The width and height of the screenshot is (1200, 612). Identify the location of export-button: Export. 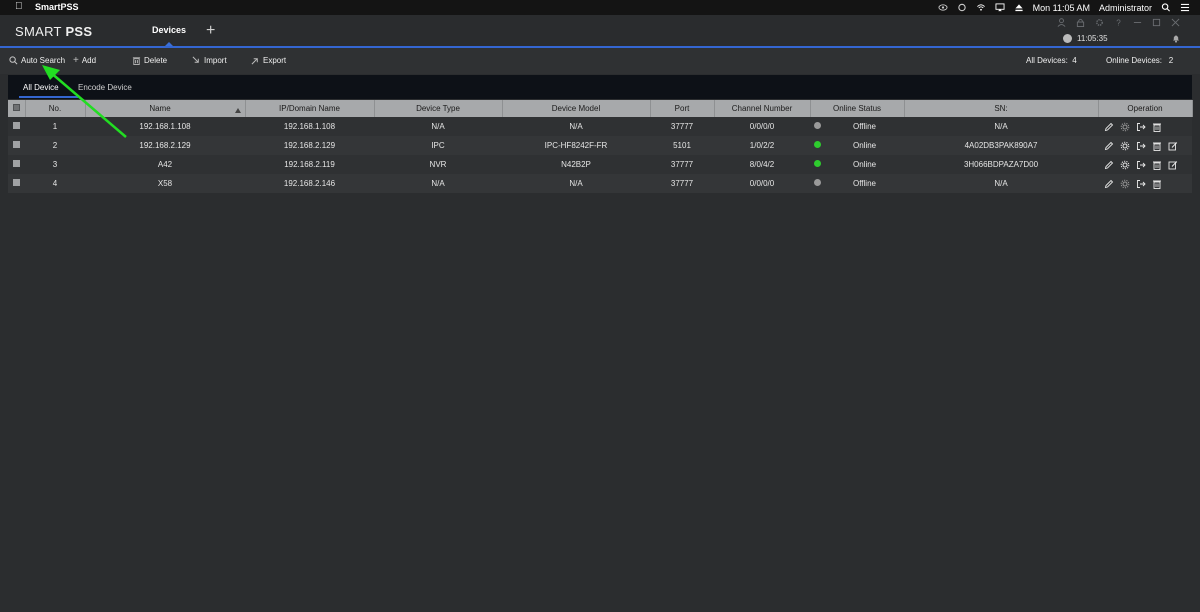
(268, 60).